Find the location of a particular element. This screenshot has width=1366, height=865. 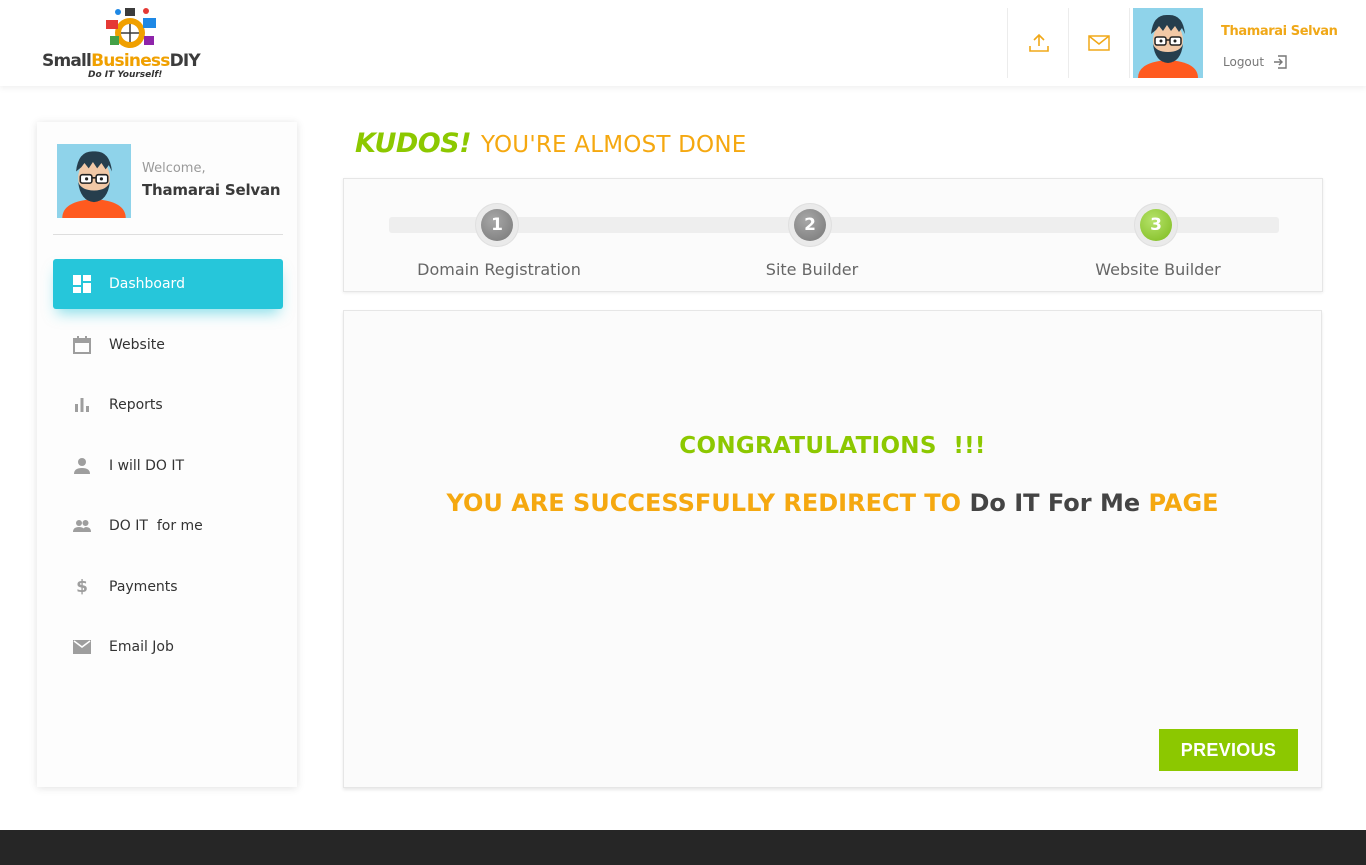

sidebar-item-label: Payments is located at coordinates (143, 586).